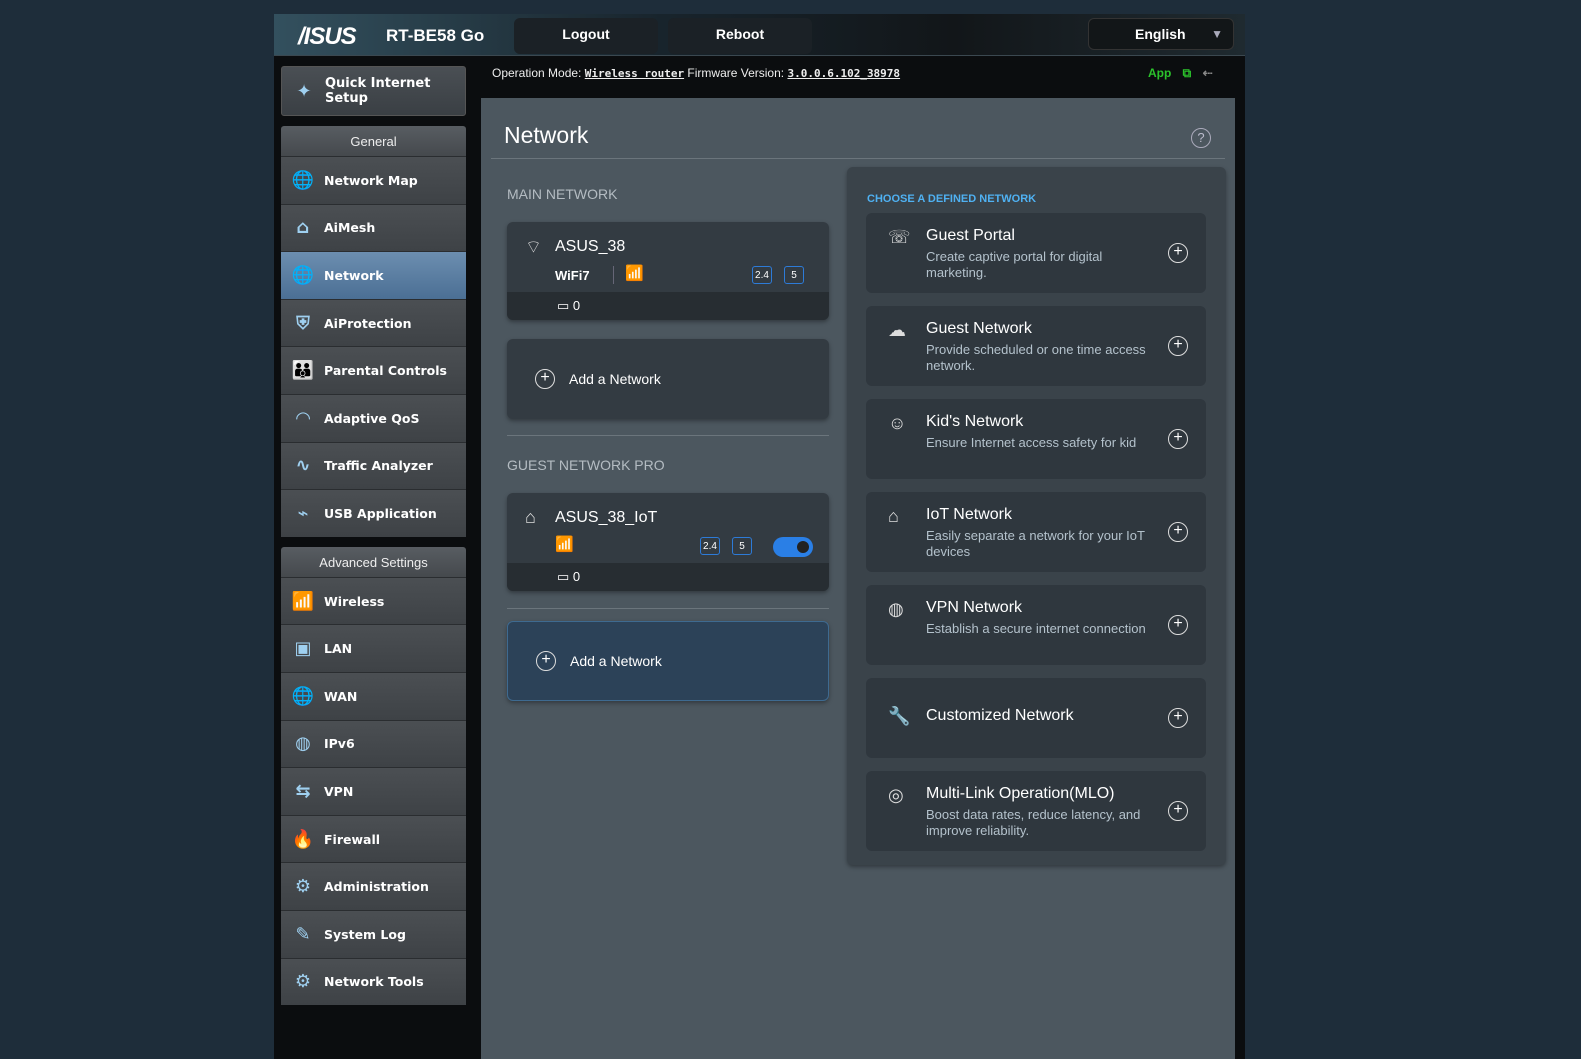  I want to click on gauge-icon: ◠, so click(303, 418).